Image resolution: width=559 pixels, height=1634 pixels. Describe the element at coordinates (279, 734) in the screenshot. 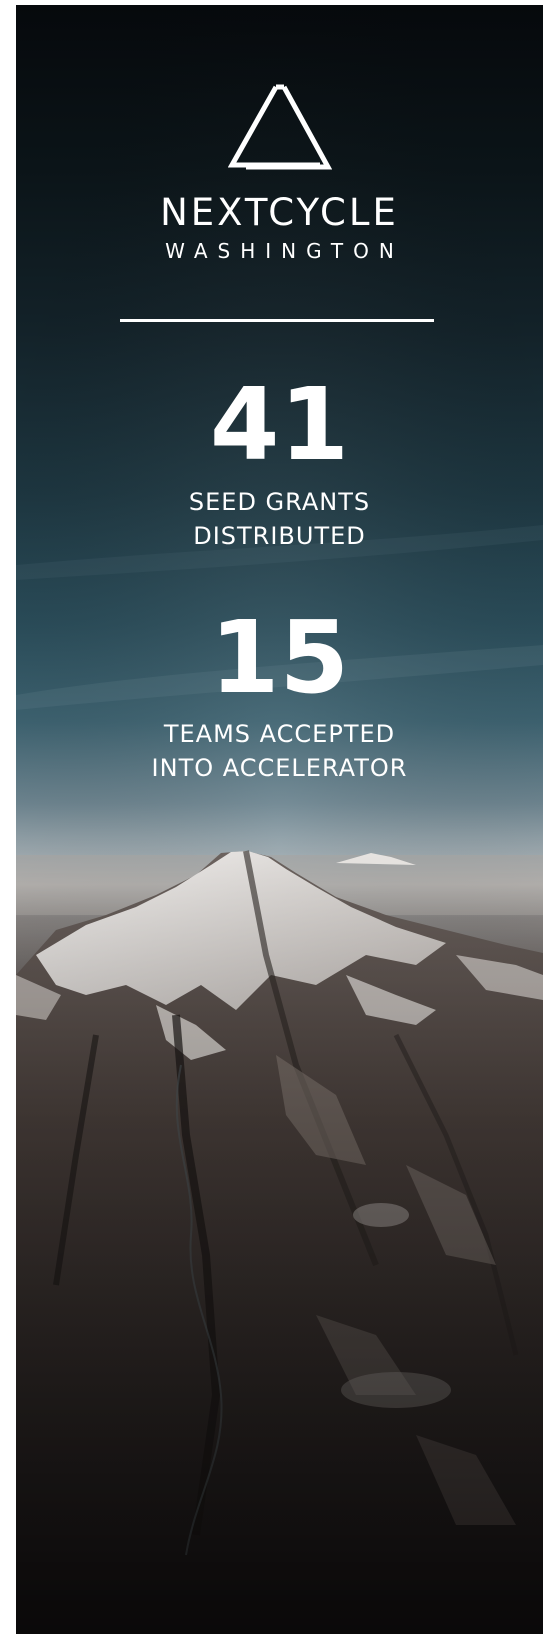

I see `stat-label-line: TEAMS ACCEPTED` at that location.